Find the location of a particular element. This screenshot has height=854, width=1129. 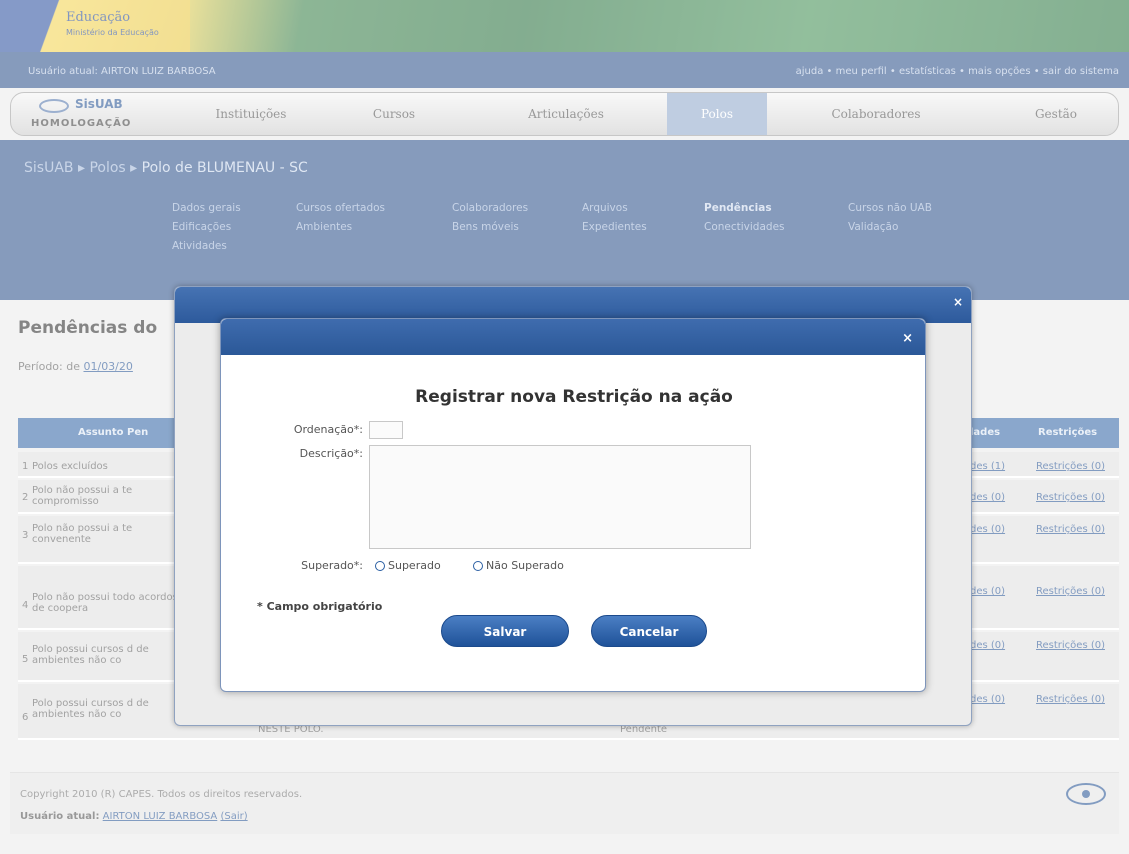

required-note: * Campo obrigatório is located at coordinates (320, 606).